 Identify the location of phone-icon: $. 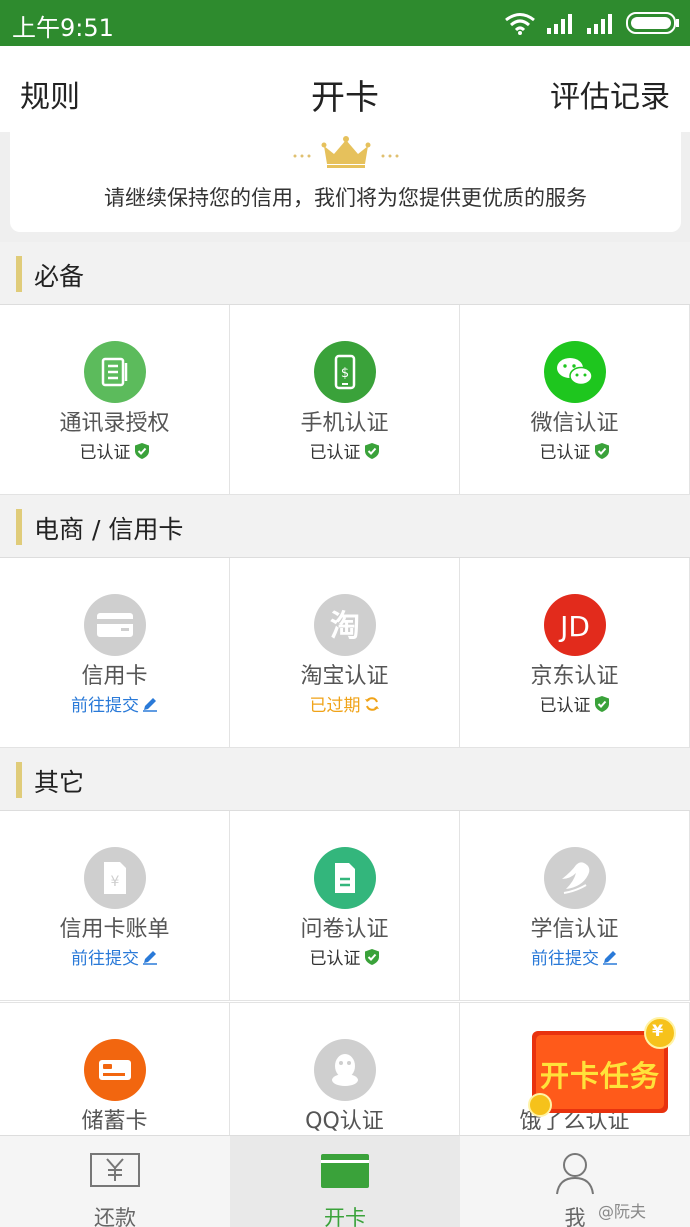
(345, 372).